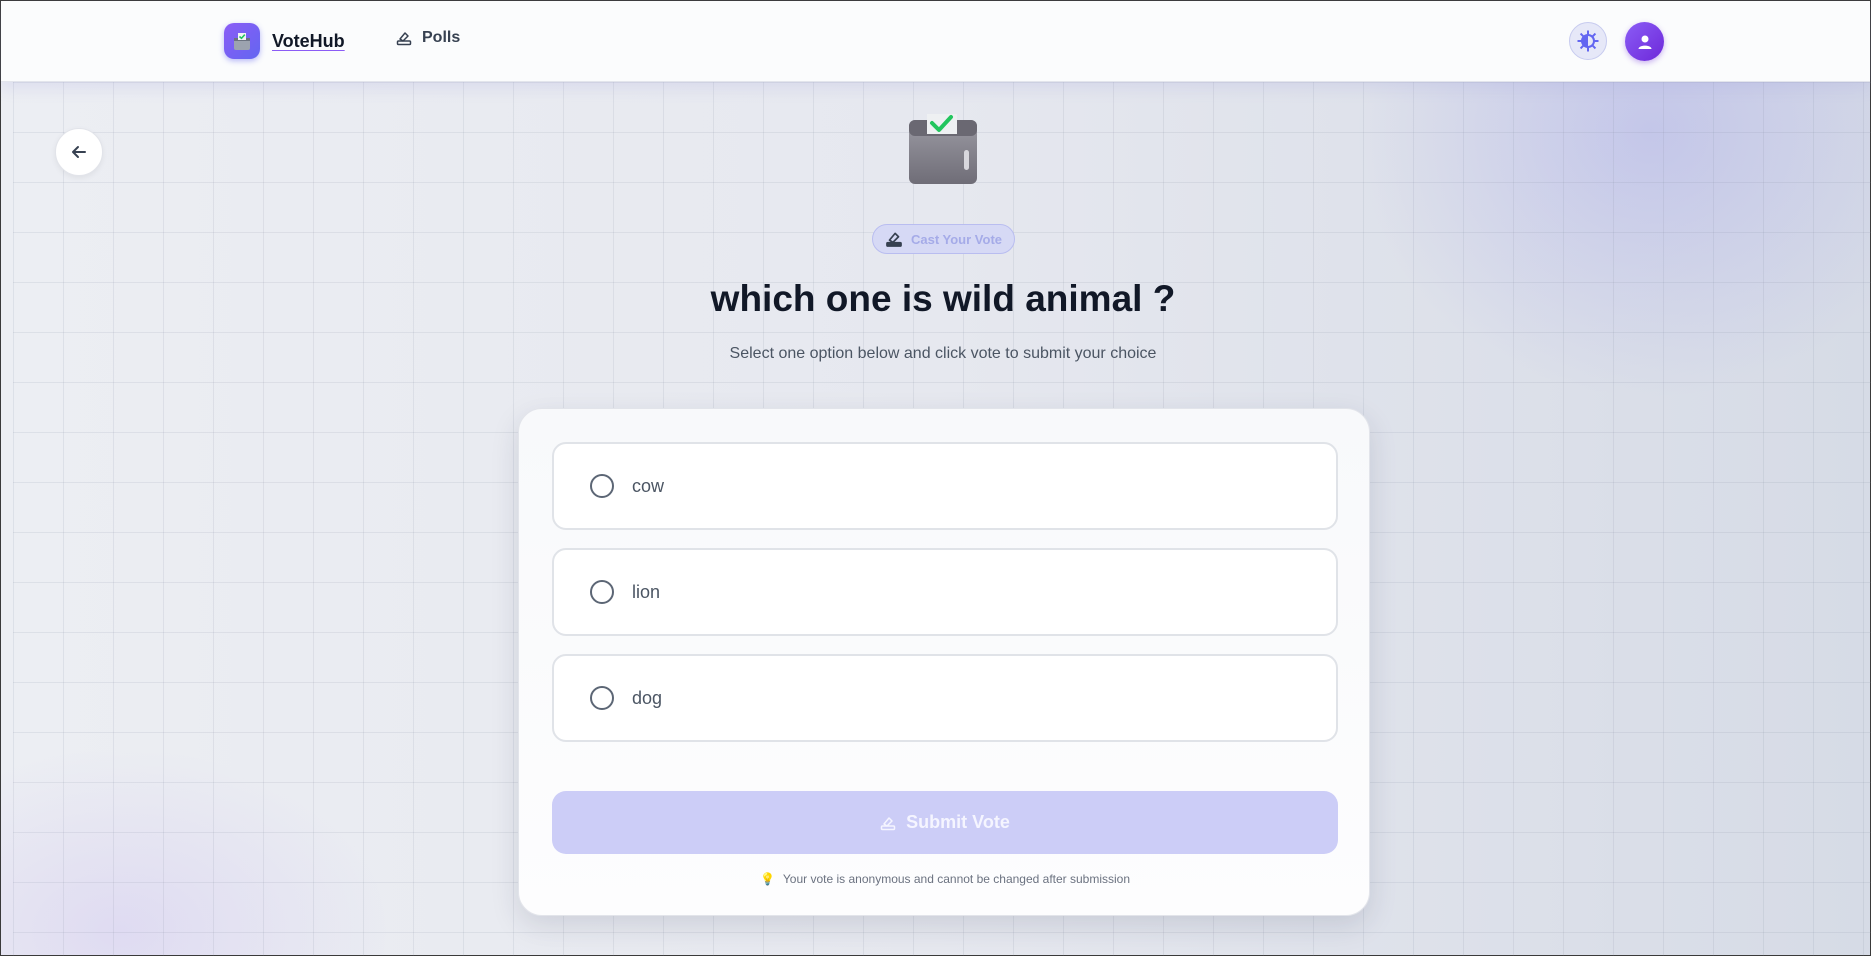 The image size is (1871, 956). What do you see at coordinates (441, 37) in the screenshot?
I see `nav-polls-label: Polls` at bounding box center [441, 37].